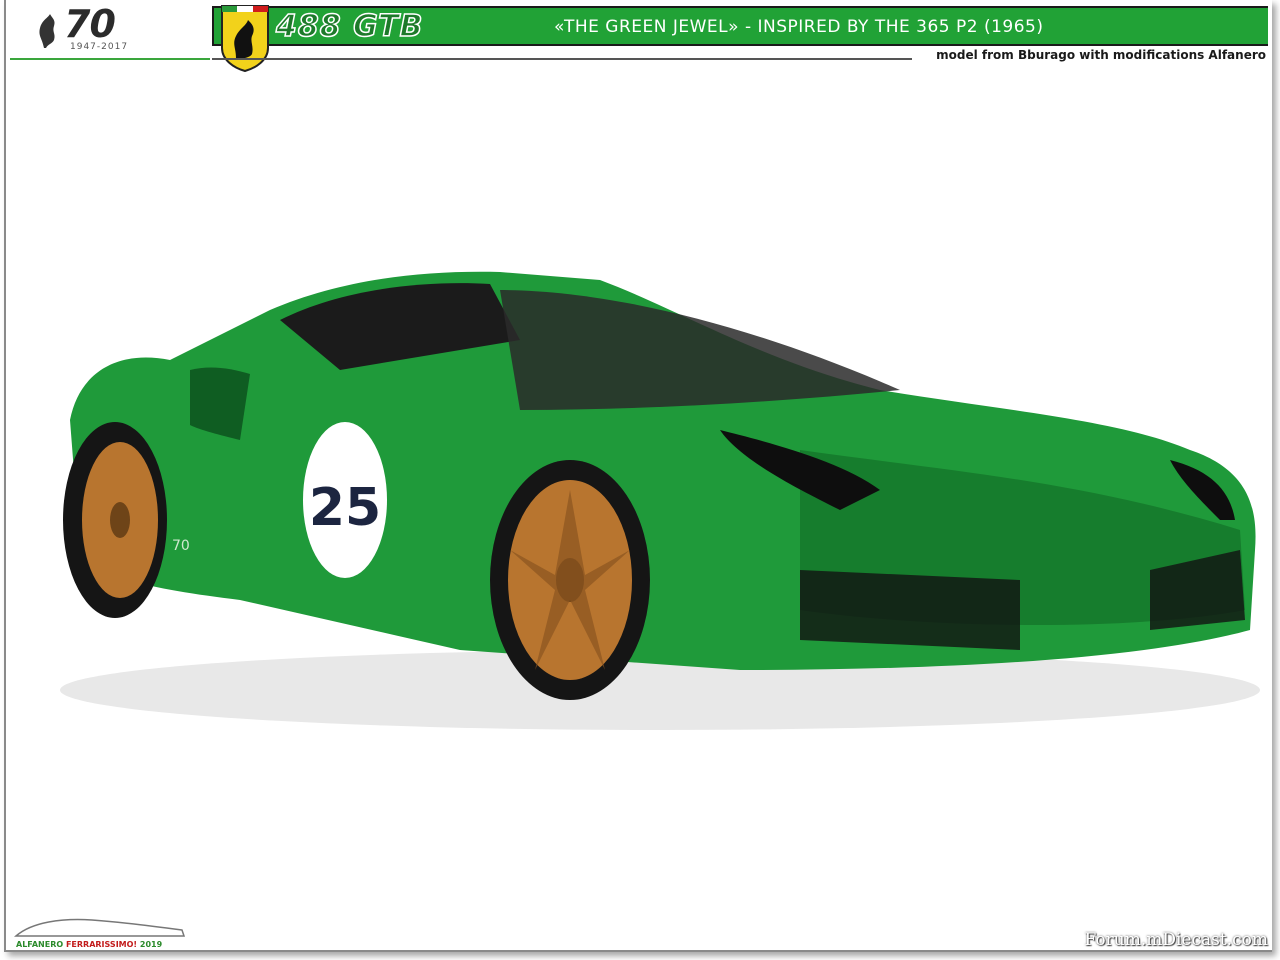 This screenshot has height=960, width=1280. I want to click on watermark: Forum.mDiecast.com, so click(1176, 940).